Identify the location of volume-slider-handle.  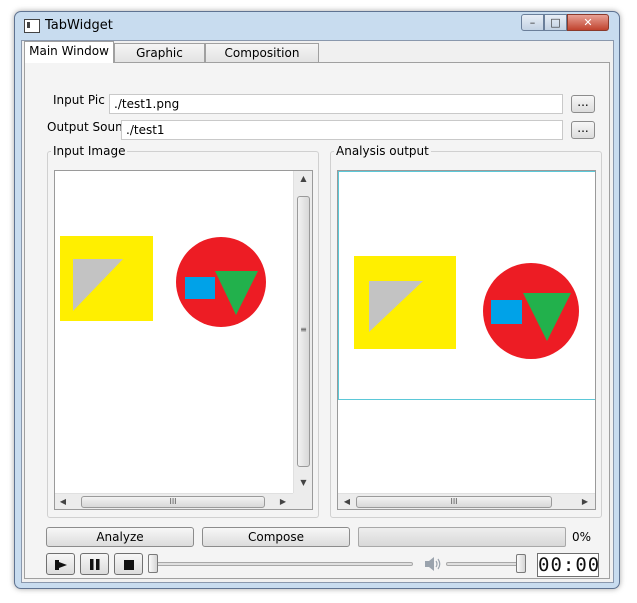
(521, 563).